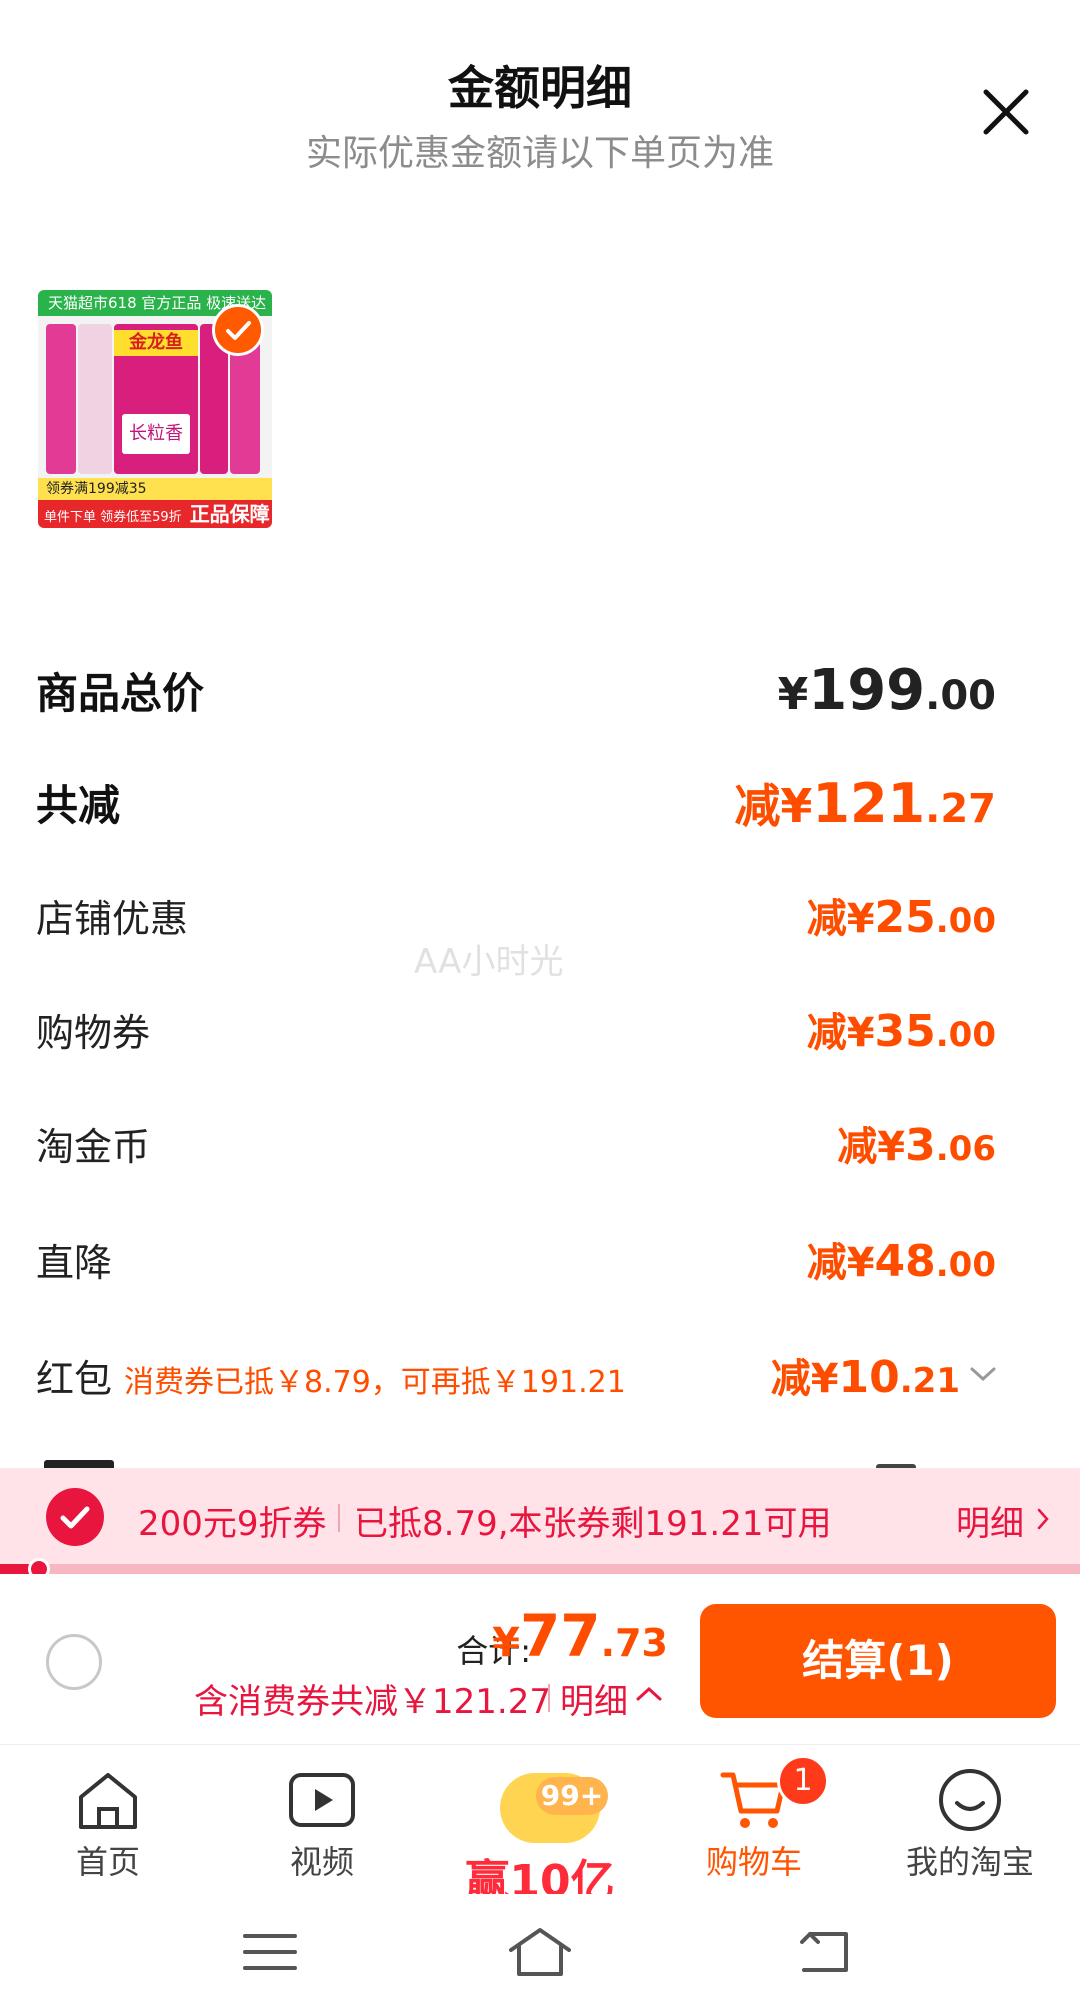 This screenshot has width=1080, height=2012. Describe the element at coordinates (878, 1661) in the screenshot. I see `settle-button: 结算(1)` at that location.